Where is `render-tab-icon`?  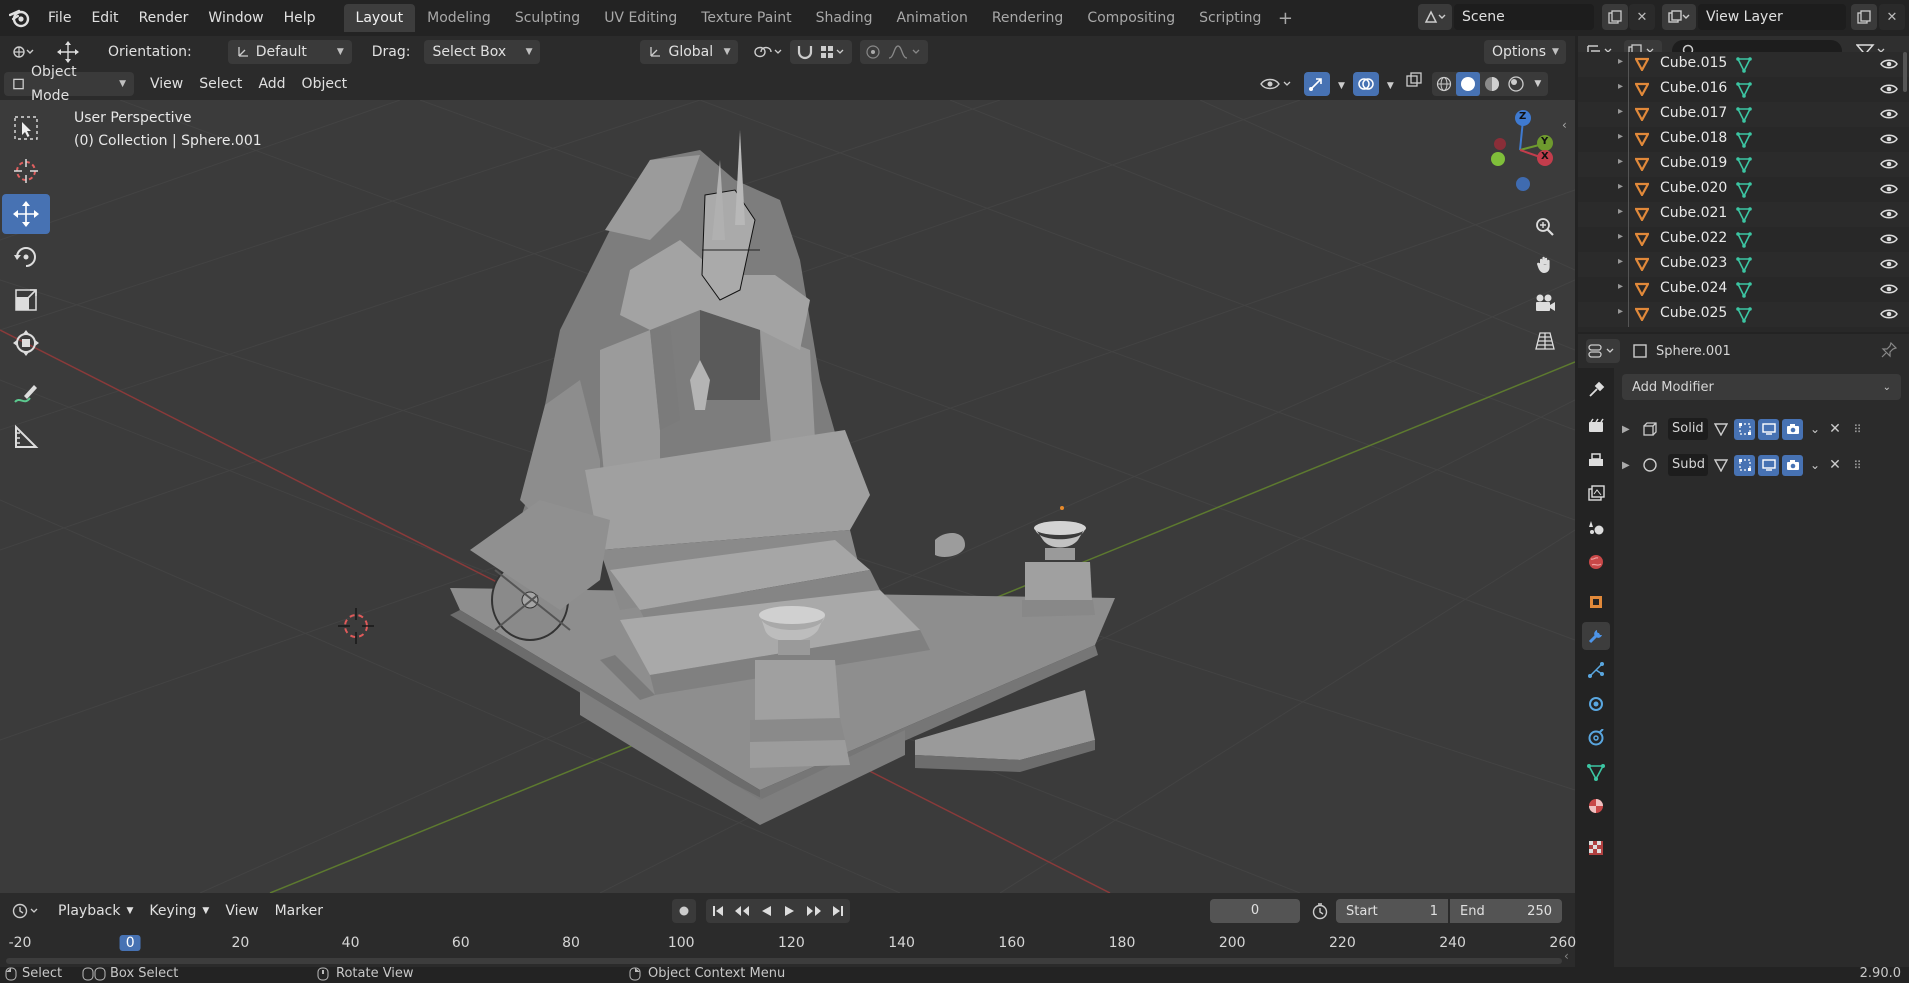 render-tab-icon is located at coordinates (1596, 426).